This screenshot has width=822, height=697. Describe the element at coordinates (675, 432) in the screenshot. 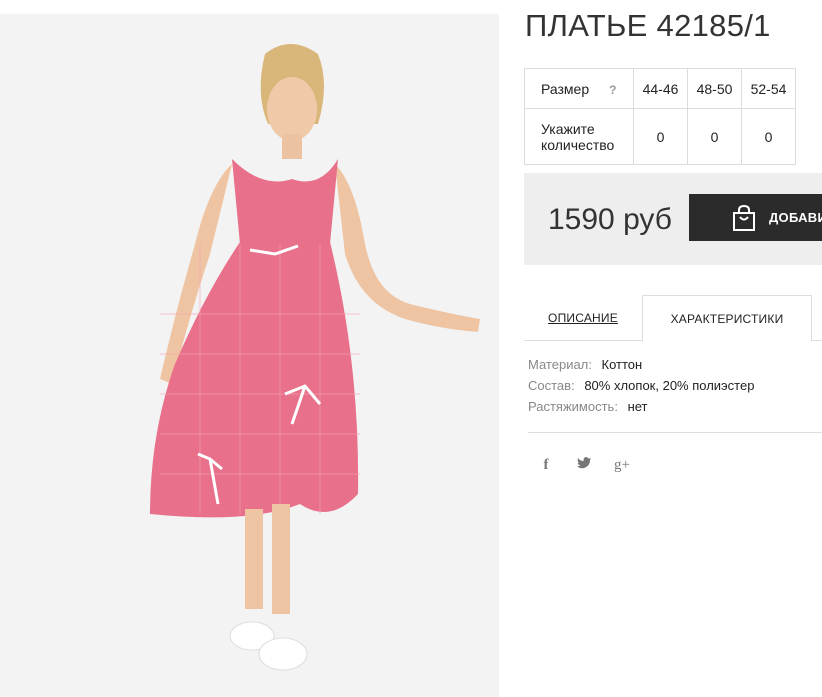

I see `divider` at that location.